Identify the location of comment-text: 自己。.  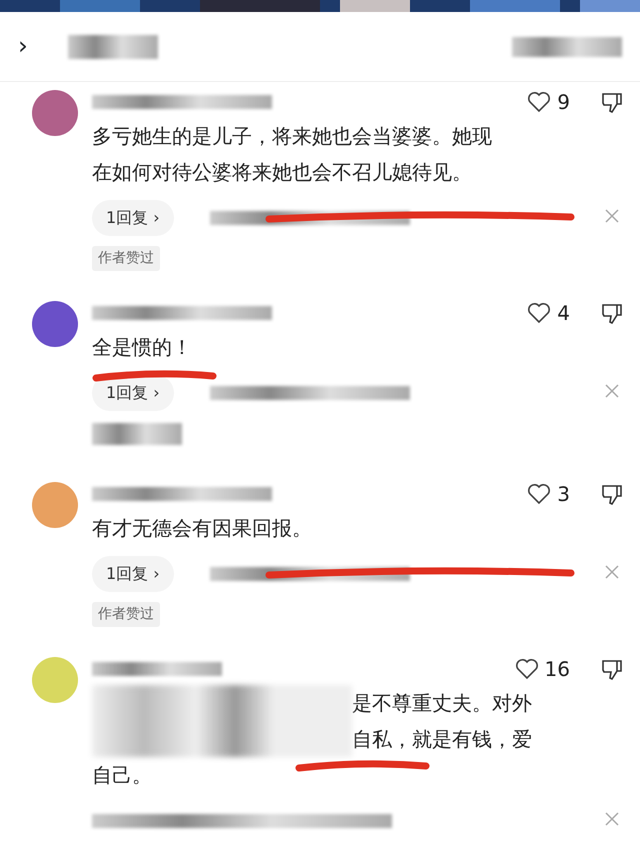
(122, 775).